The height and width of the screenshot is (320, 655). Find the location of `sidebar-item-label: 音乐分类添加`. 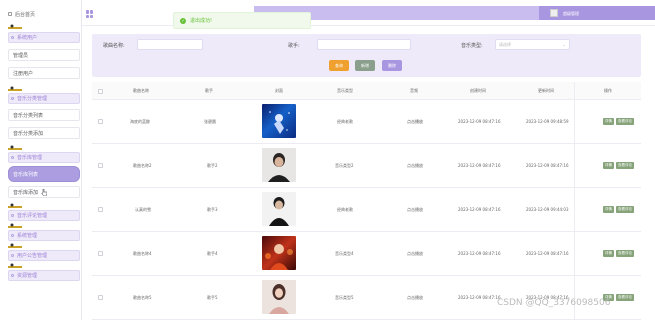

sidebar-item-label: 音乐分类添加 is located at coordinates (28, 133).